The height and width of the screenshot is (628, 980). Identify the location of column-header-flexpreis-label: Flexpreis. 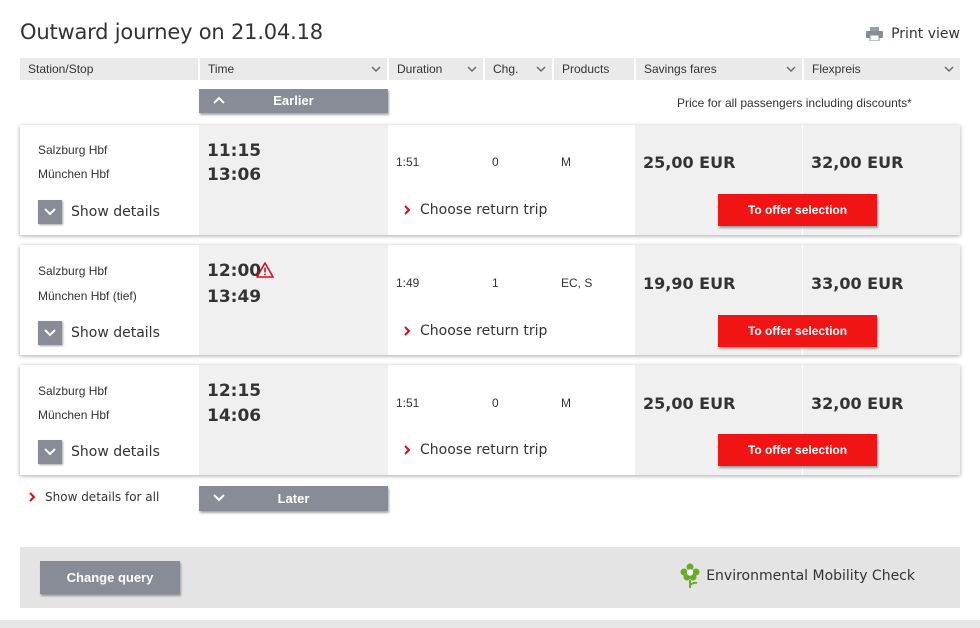
(836, 69).